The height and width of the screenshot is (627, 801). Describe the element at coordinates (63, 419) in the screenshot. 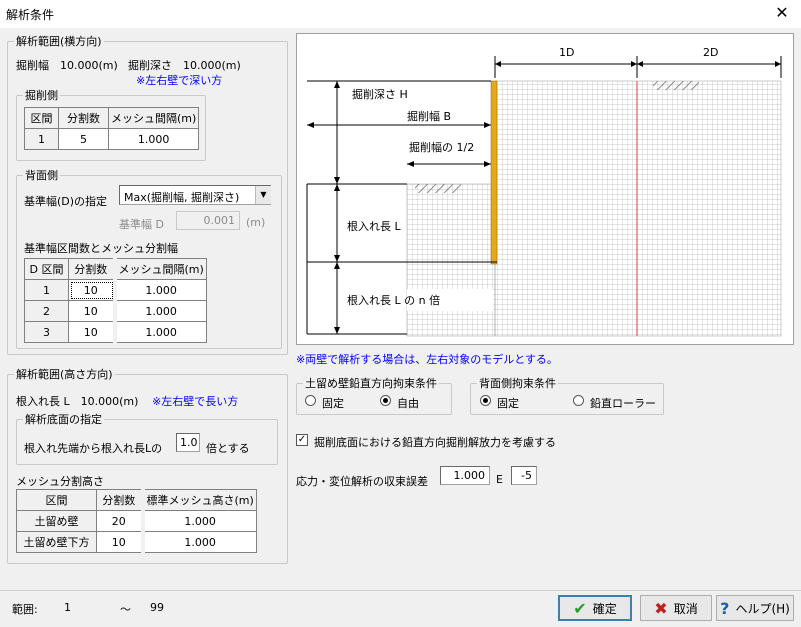

I see `analysis-bottom-legend: 解析底面の指定` at that location.